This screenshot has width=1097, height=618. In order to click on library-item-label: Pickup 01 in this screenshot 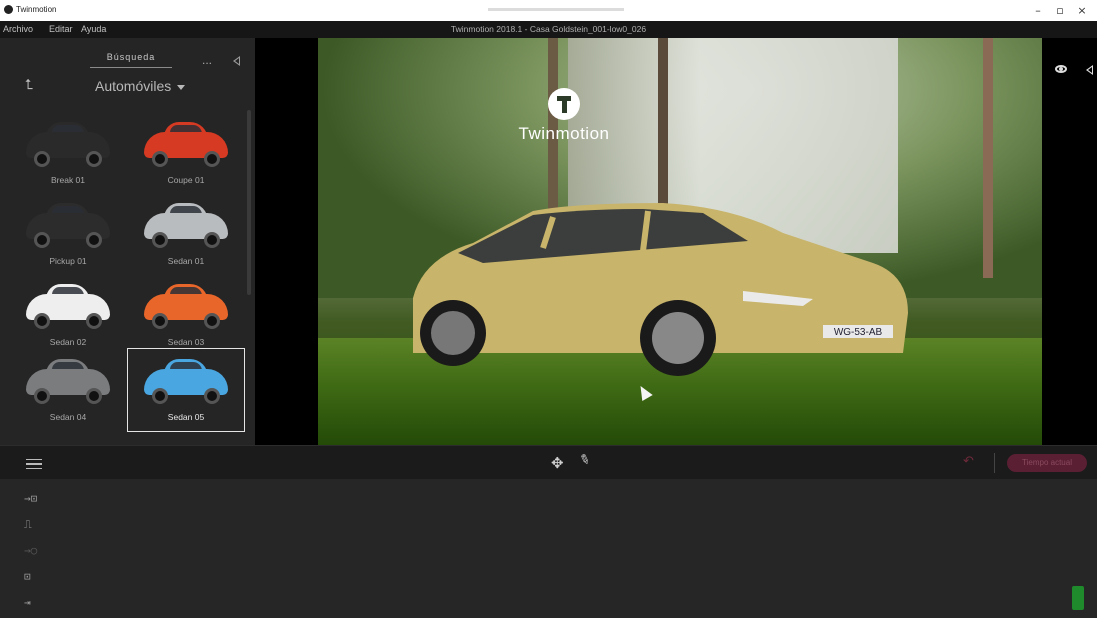, I will do `click(68, 261)`.